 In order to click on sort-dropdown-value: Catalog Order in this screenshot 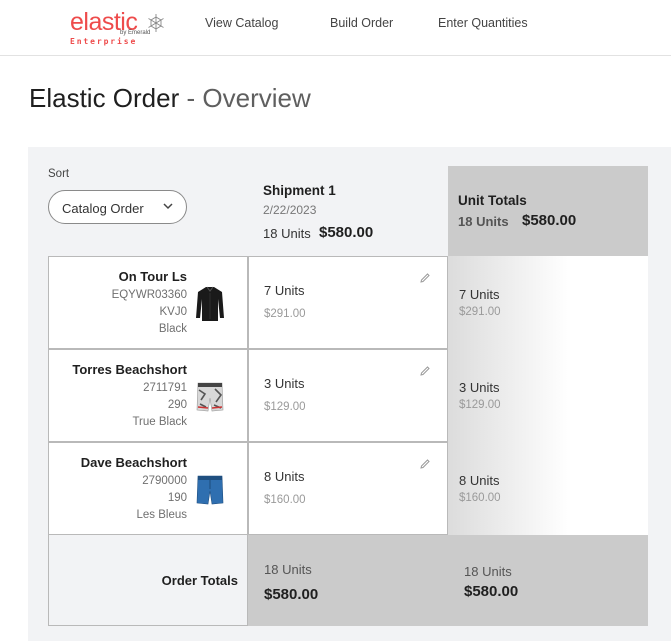, I will do `click(103, 208)`.